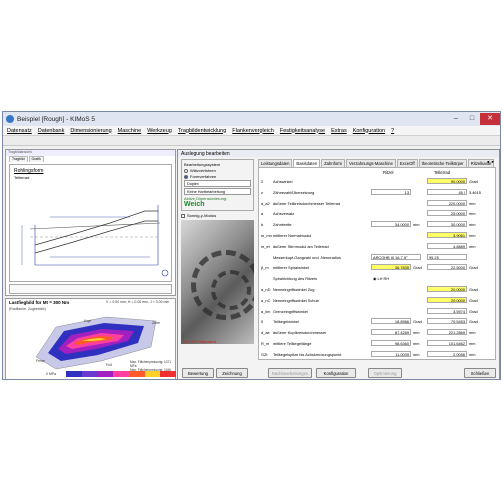 This screenshot has width=503, height=491. What do you see at coordinates (95, 241) in the screenshot?
I see `blank-profile-drawing` at bounding box center [95, 241].